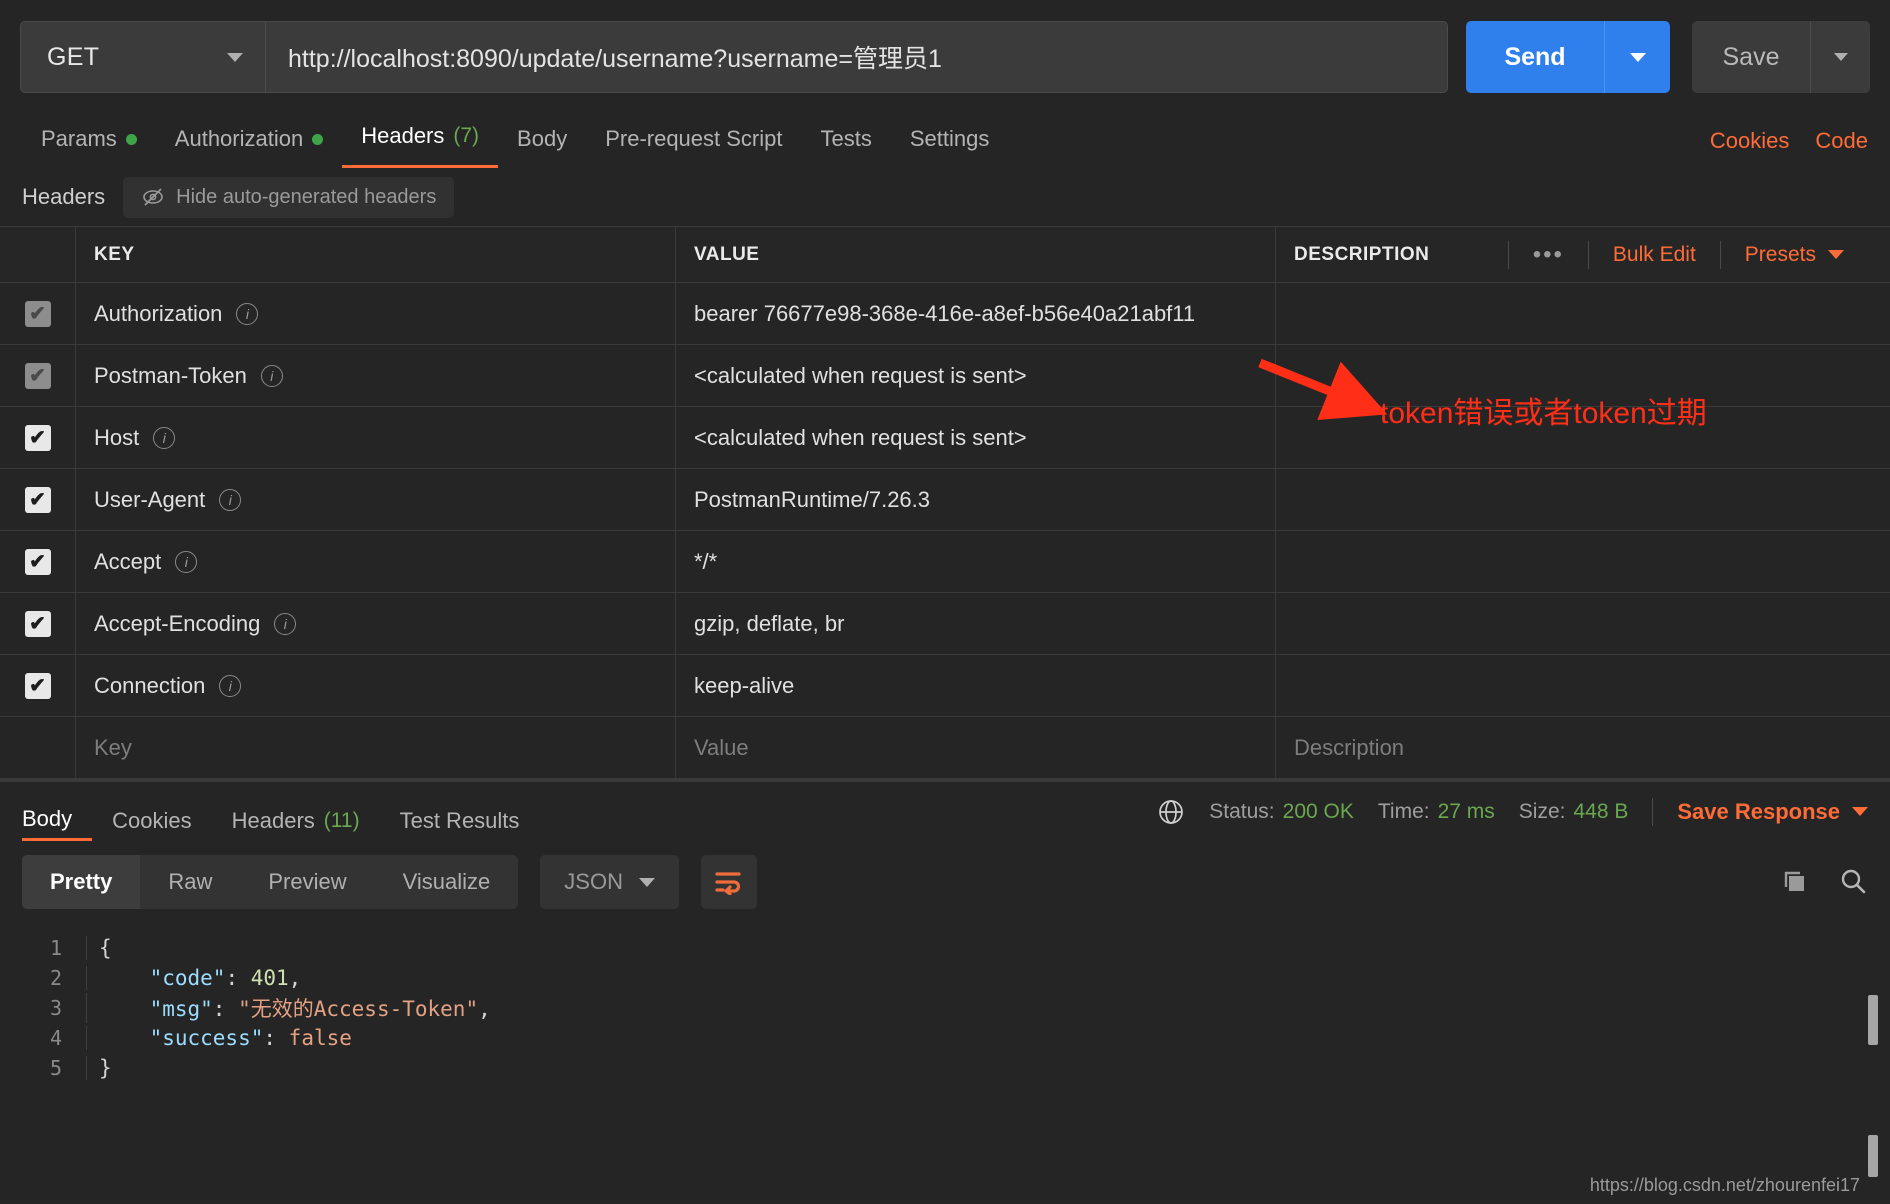 This screenshot has width=1890, height=1204. What do you see at coordinates (99, 948) in the screenshot?
I see `code-line-content: {` at bounding box center [99, 948].